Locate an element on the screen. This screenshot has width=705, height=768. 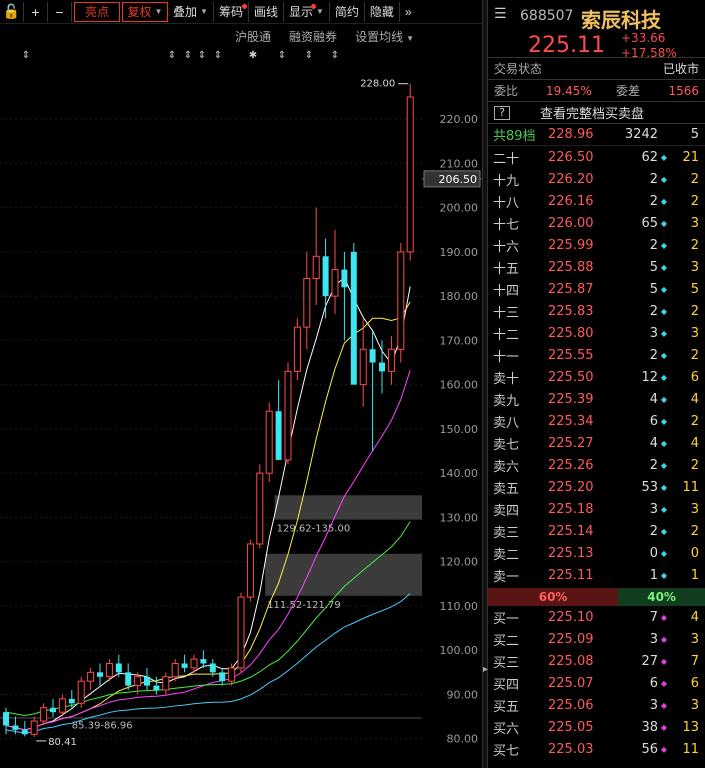
order-price: 225.88 is located at coordinates (571, 267).